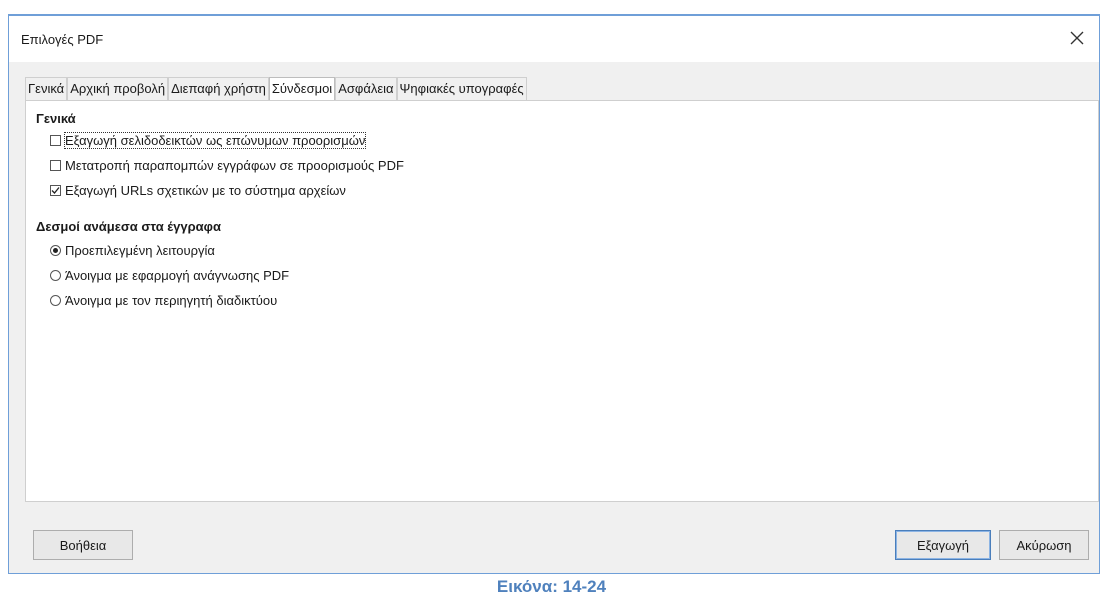 This screenshot has height=603, width=1103. What do you see at coordinates (218, 88) in the screenshot?
I see `tab-user-interface: Διεπαφή χρήστη` at bounding box center [218, 88].